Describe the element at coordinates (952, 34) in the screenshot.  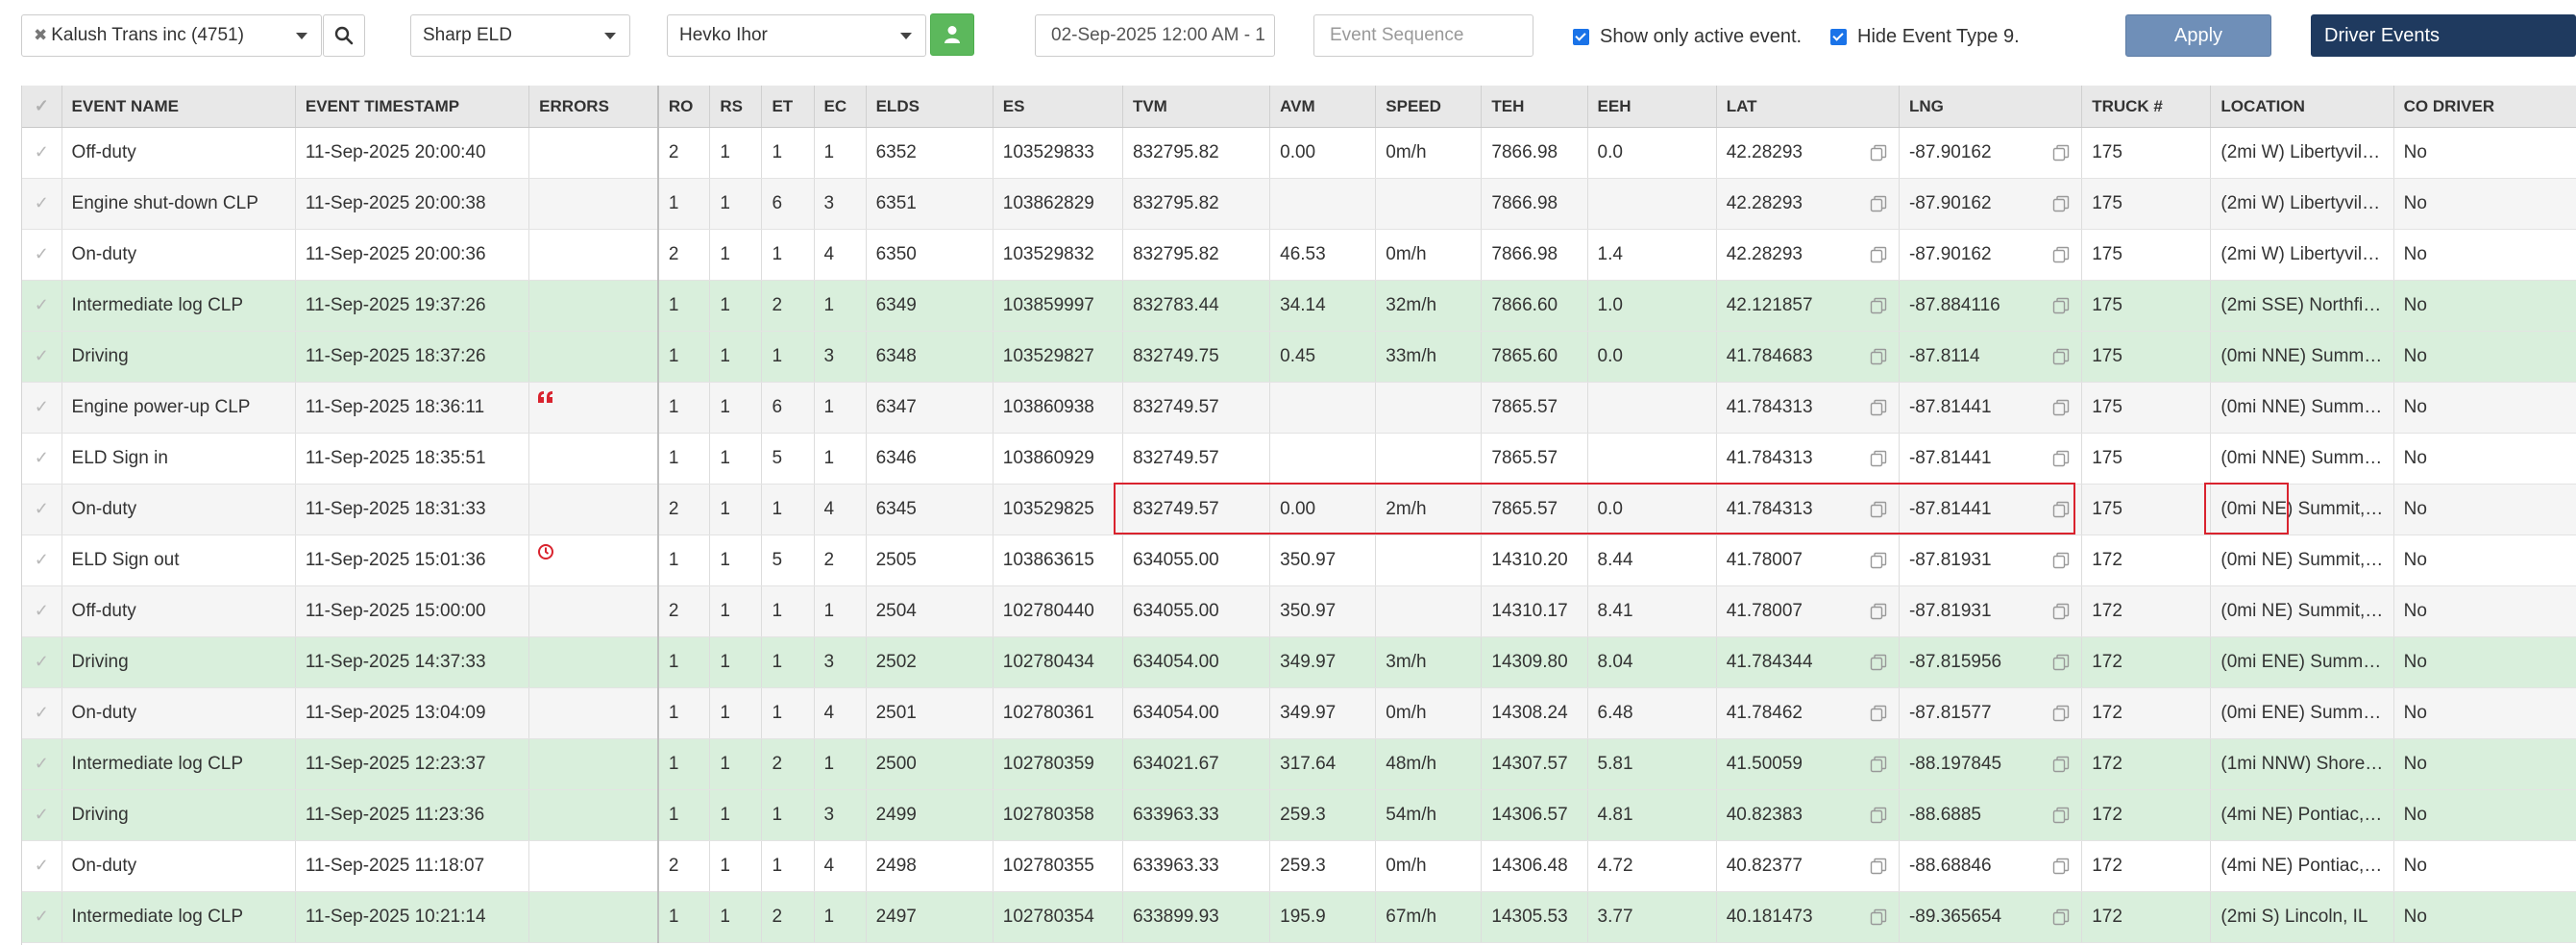
I see `driver-profile-button` at that location.